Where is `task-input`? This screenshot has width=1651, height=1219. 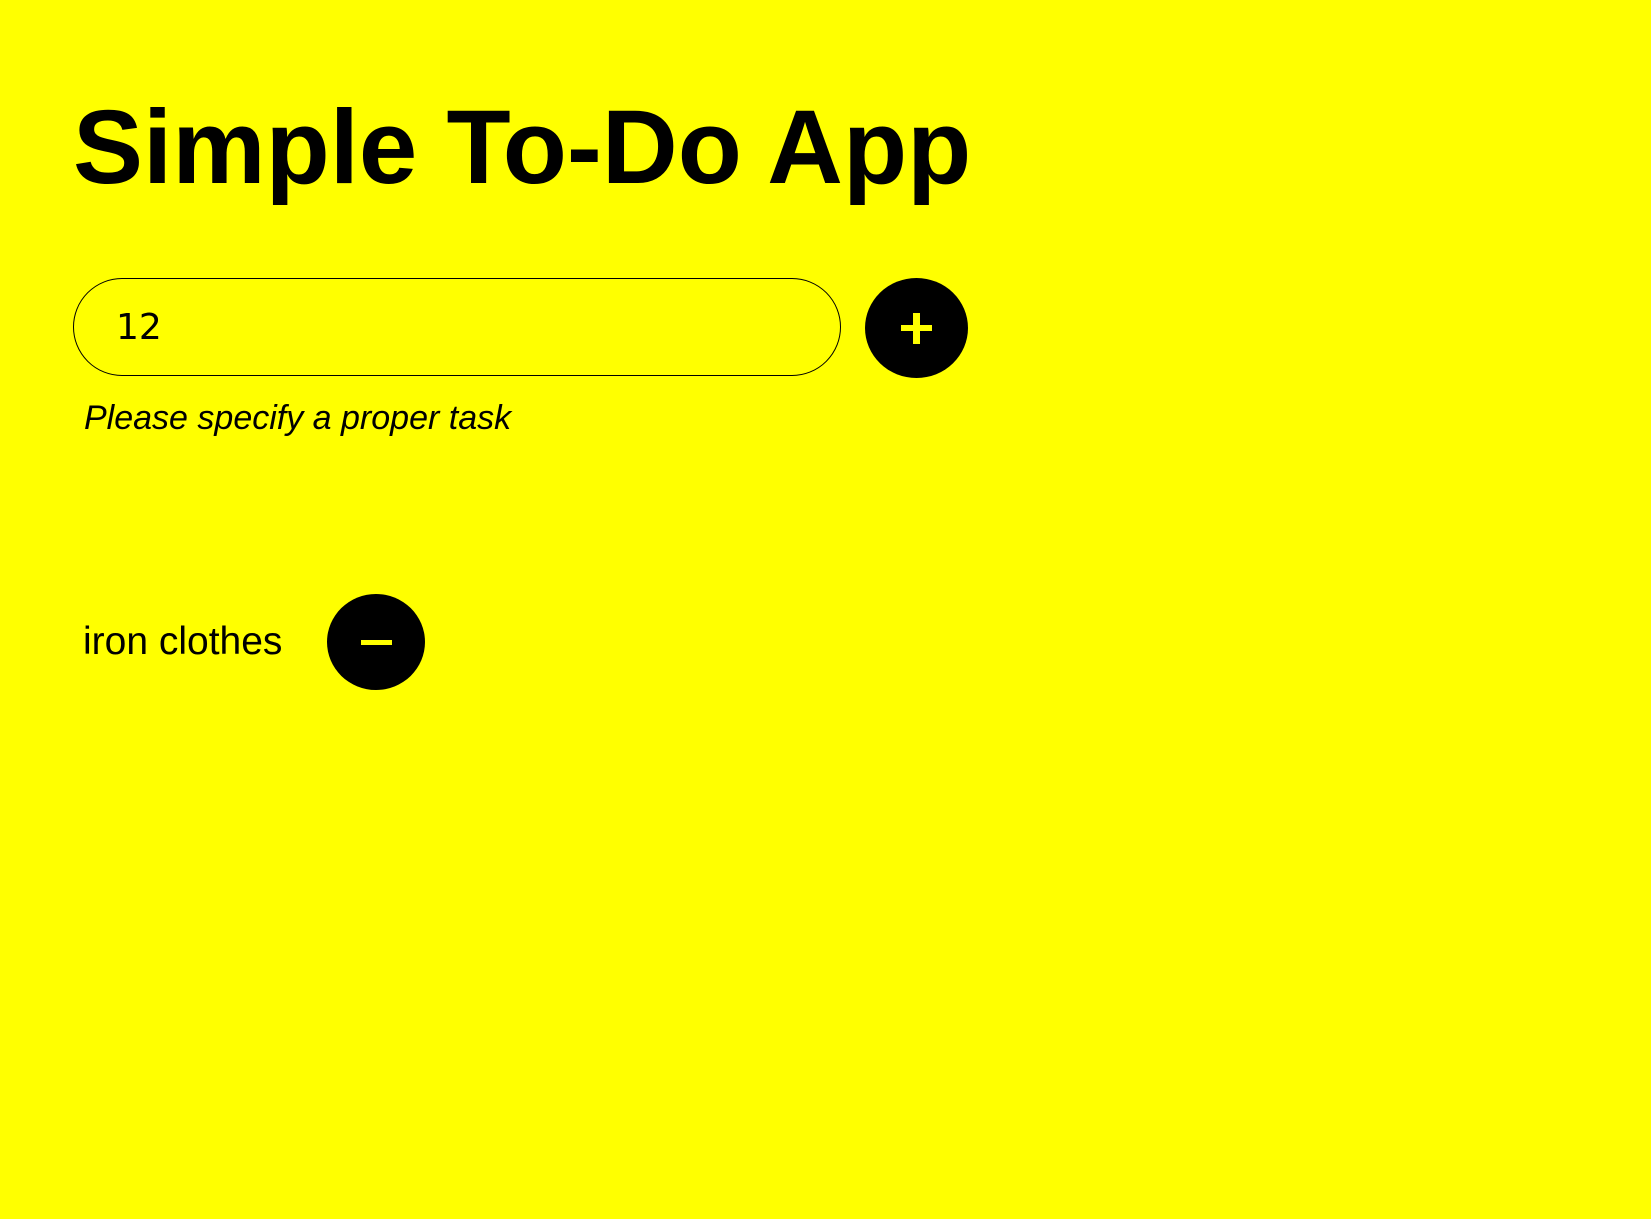
task-input is located at coordinates (457, 327).